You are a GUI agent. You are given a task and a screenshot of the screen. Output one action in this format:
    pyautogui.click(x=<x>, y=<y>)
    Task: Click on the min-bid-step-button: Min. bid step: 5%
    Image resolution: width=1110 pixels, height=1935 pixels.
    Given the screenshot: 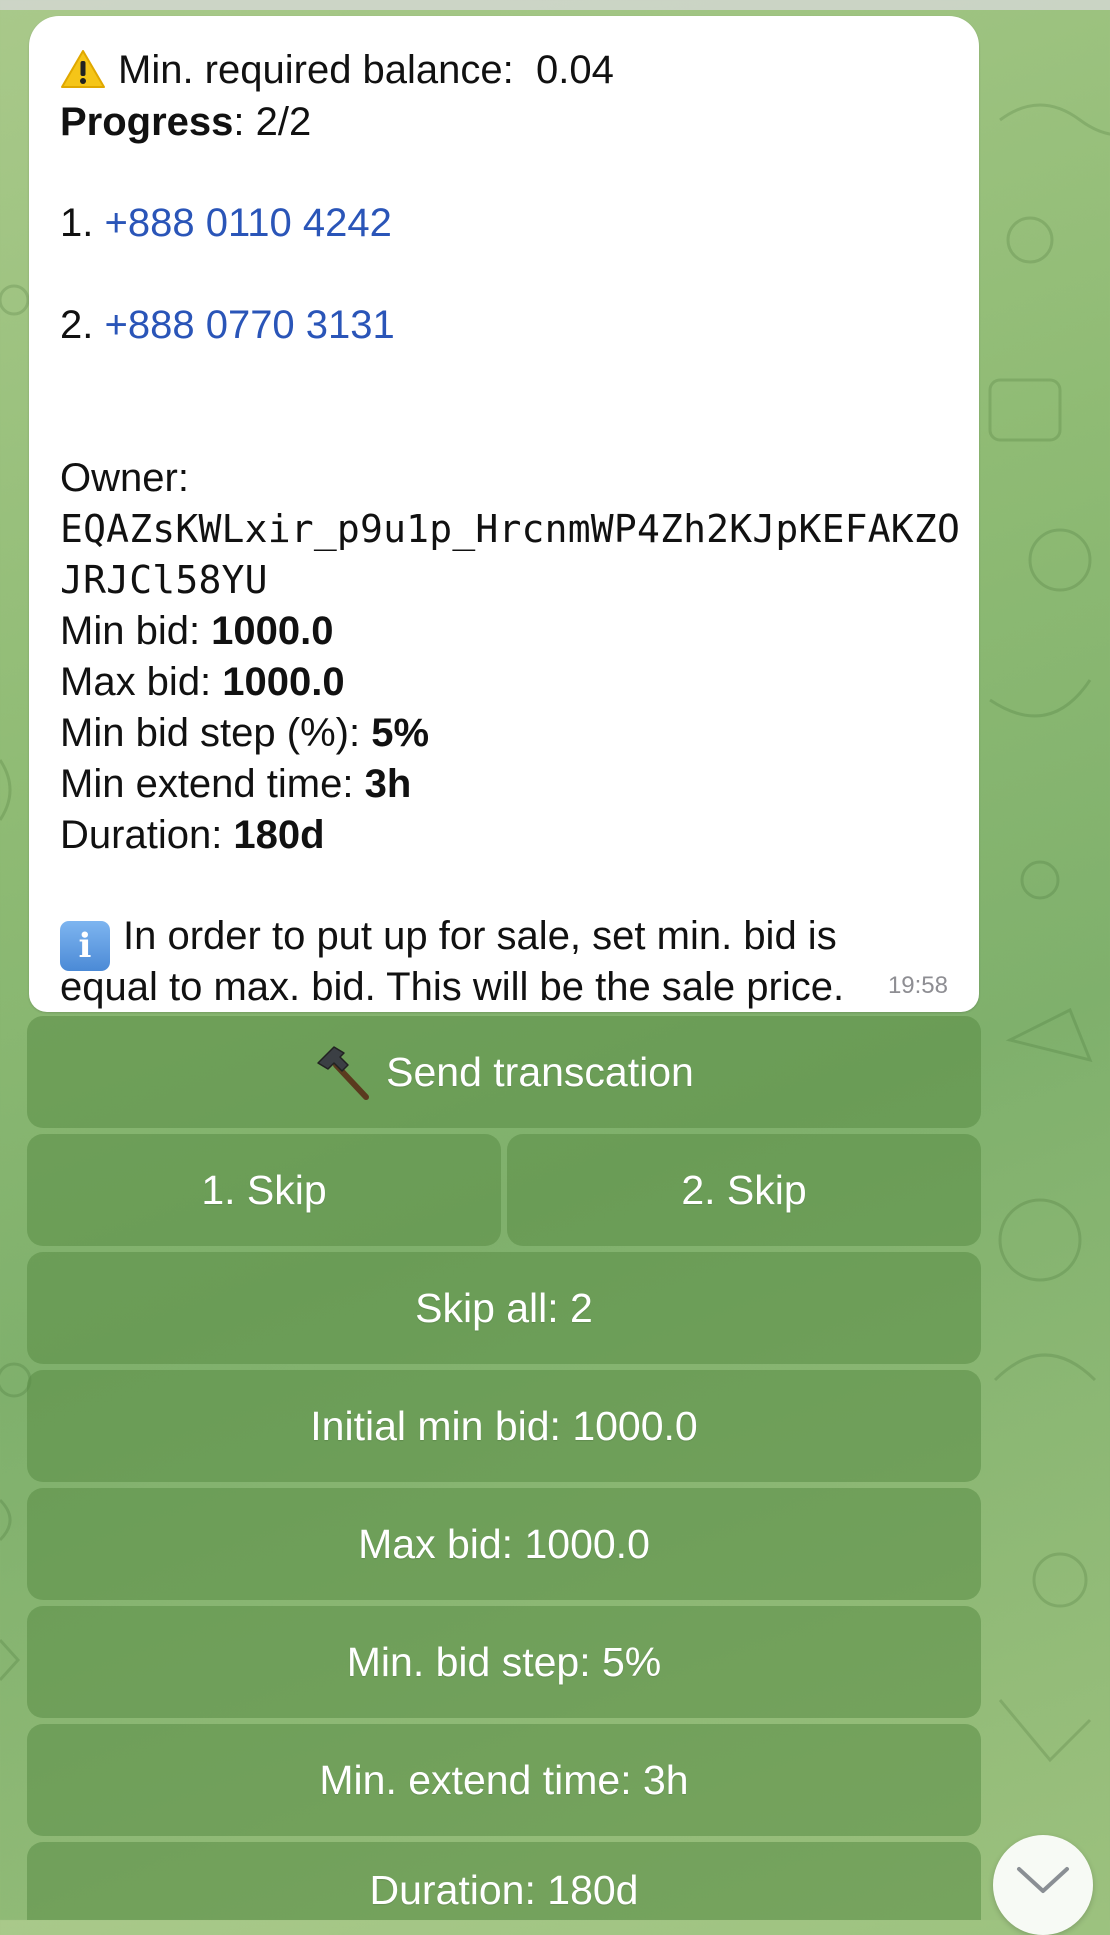 What is the action you would take?
    pyautogui.click(x=504, y=1662)
    